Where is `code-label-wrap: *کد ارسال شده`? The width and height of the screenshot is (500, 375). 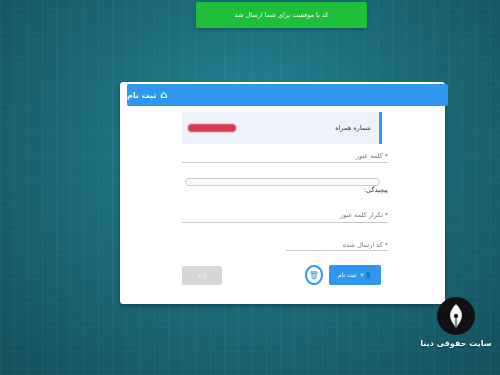 code-label-wrap: *کد ارسال شده is located at coordinates (365, 245).